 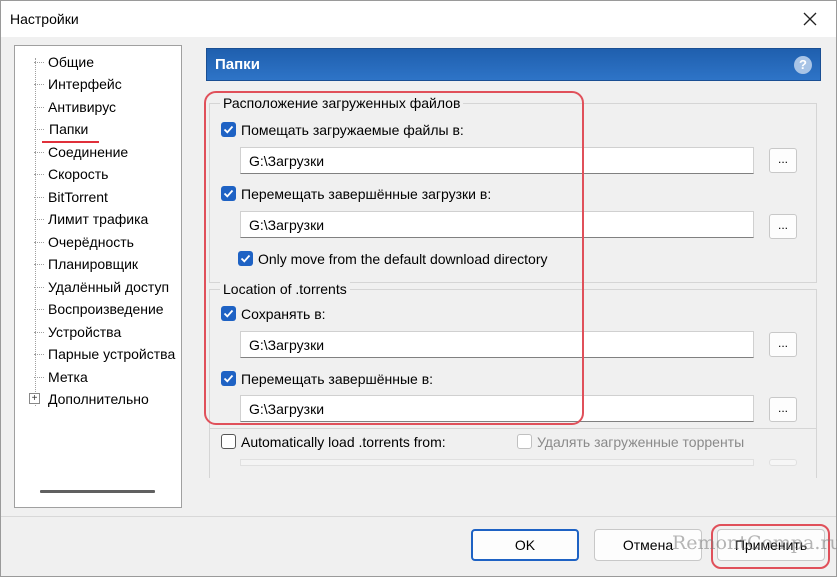 I want to click on delete-loaded-checkbox, so click(x=524, y=441).